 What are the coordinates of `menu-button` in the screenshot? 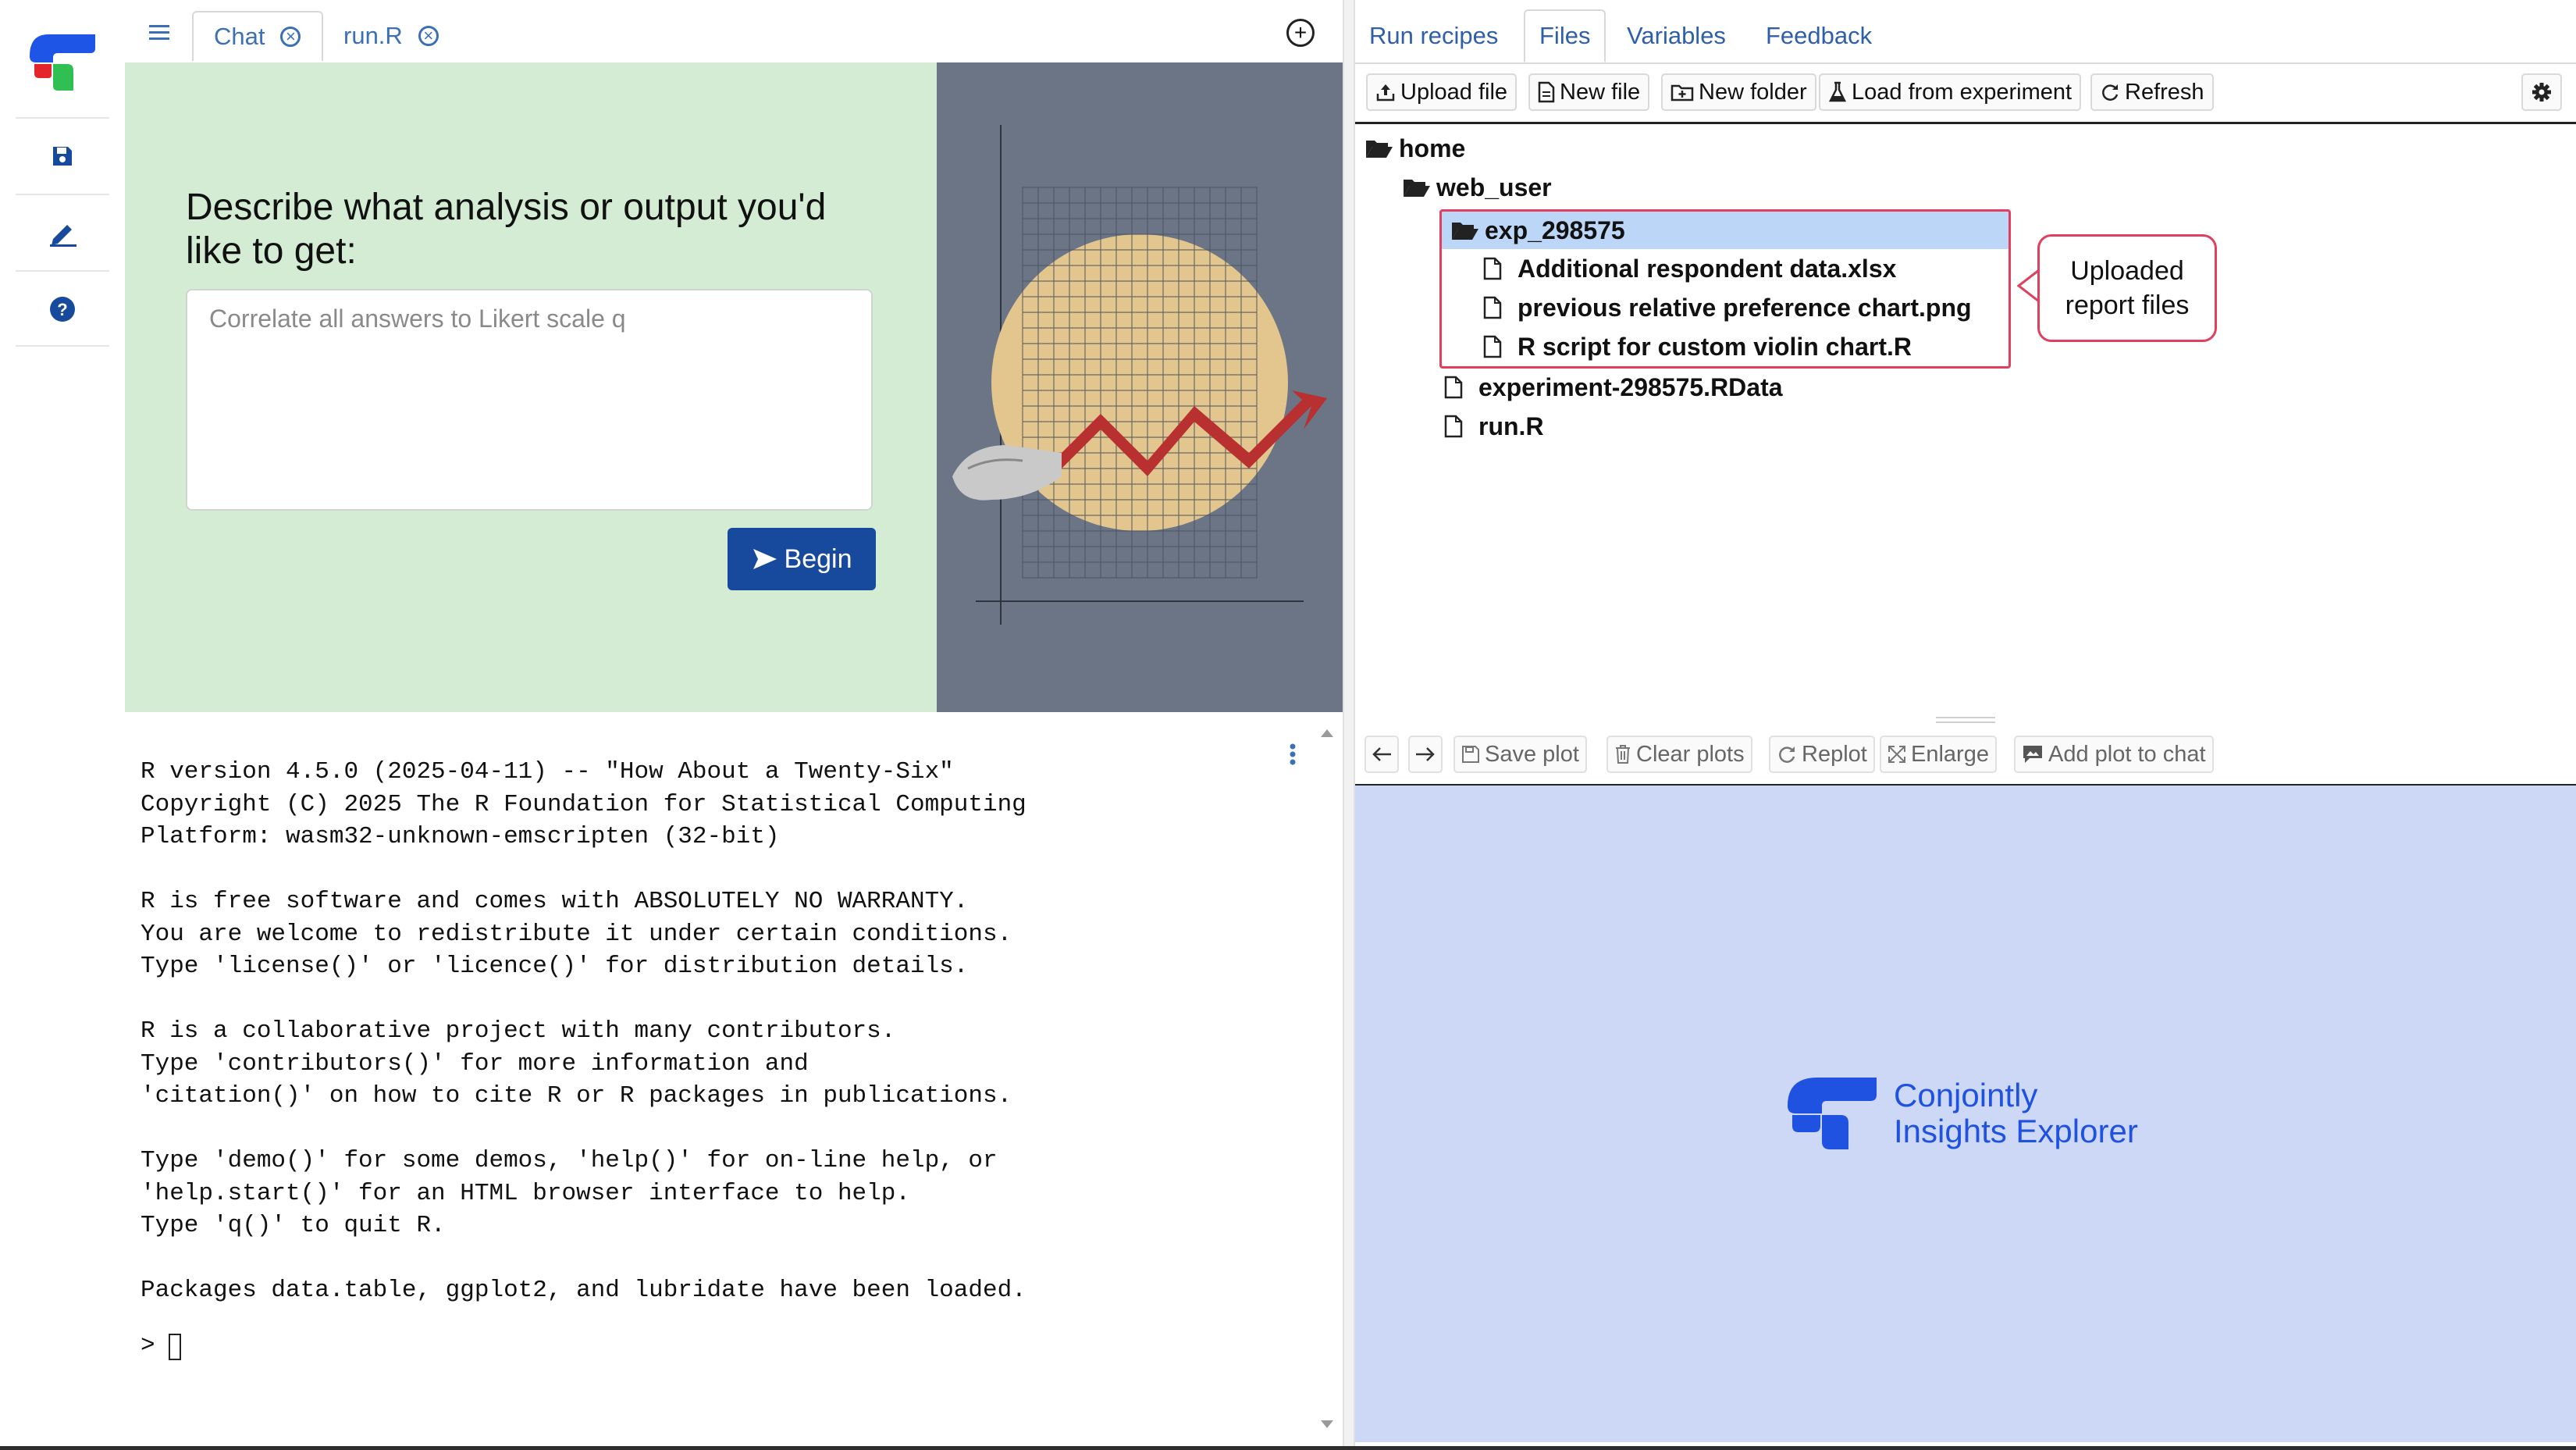 It's located at (159, 32).